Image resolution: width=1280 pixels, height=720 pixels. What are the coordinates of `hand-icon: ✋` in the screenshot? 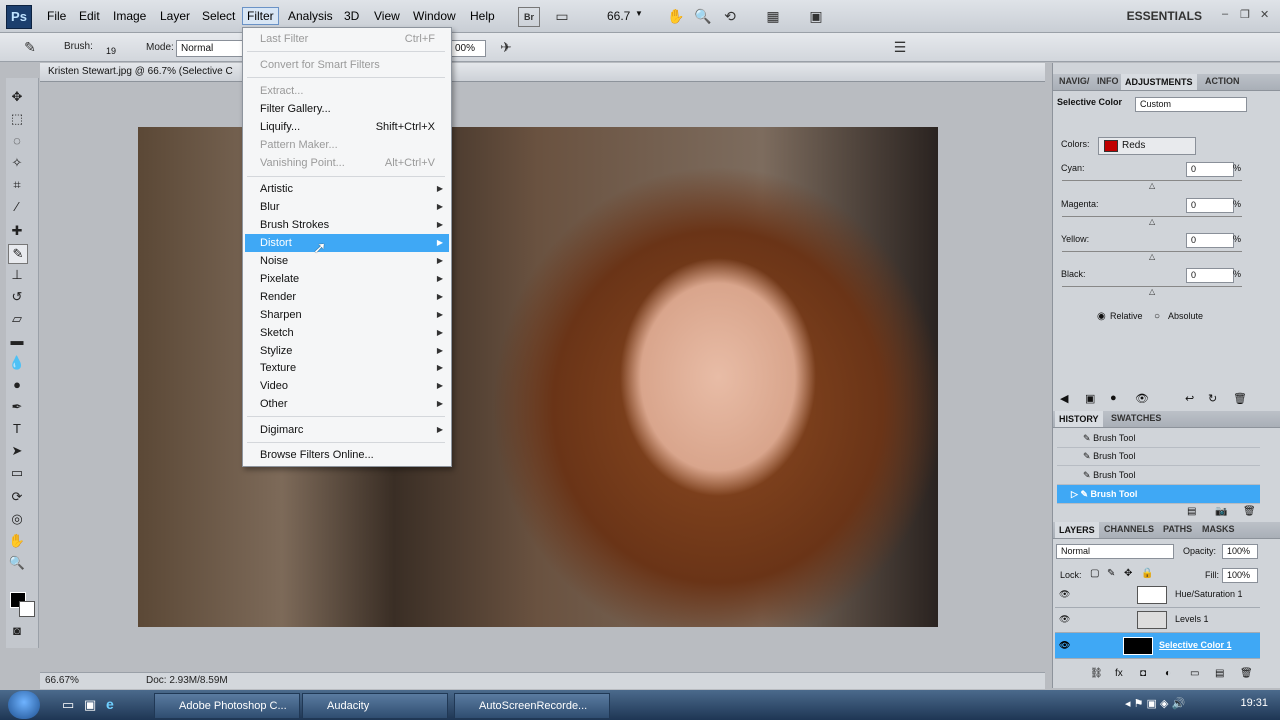 It's located at (676, 16).